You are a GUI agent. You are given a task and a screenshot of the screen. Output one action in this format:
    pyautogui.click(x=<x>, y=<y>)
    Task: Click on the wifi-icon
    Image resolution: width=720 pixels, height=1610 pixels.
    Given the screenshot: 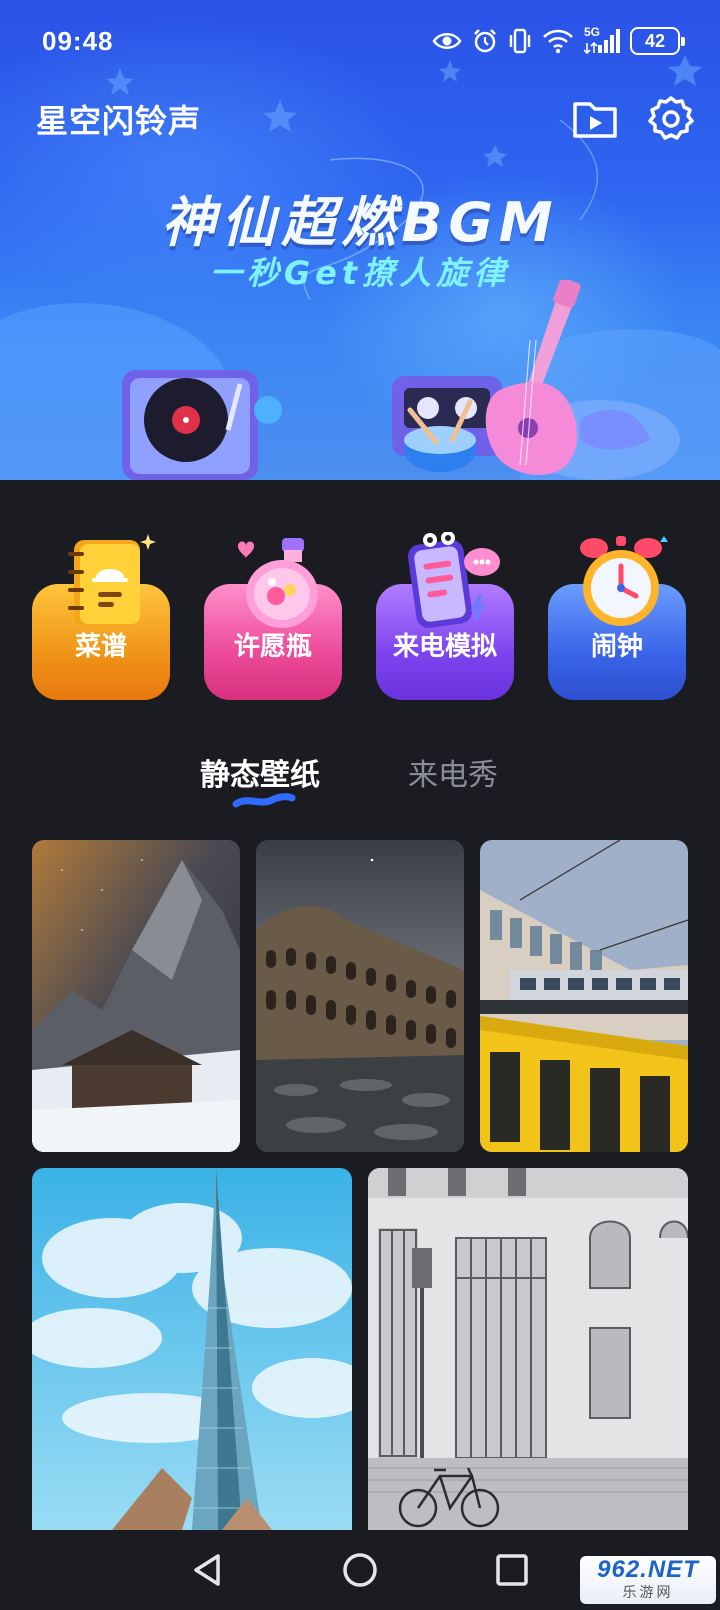 What is the action you would take?
    pyautogui.click(x=558, y=41)
    